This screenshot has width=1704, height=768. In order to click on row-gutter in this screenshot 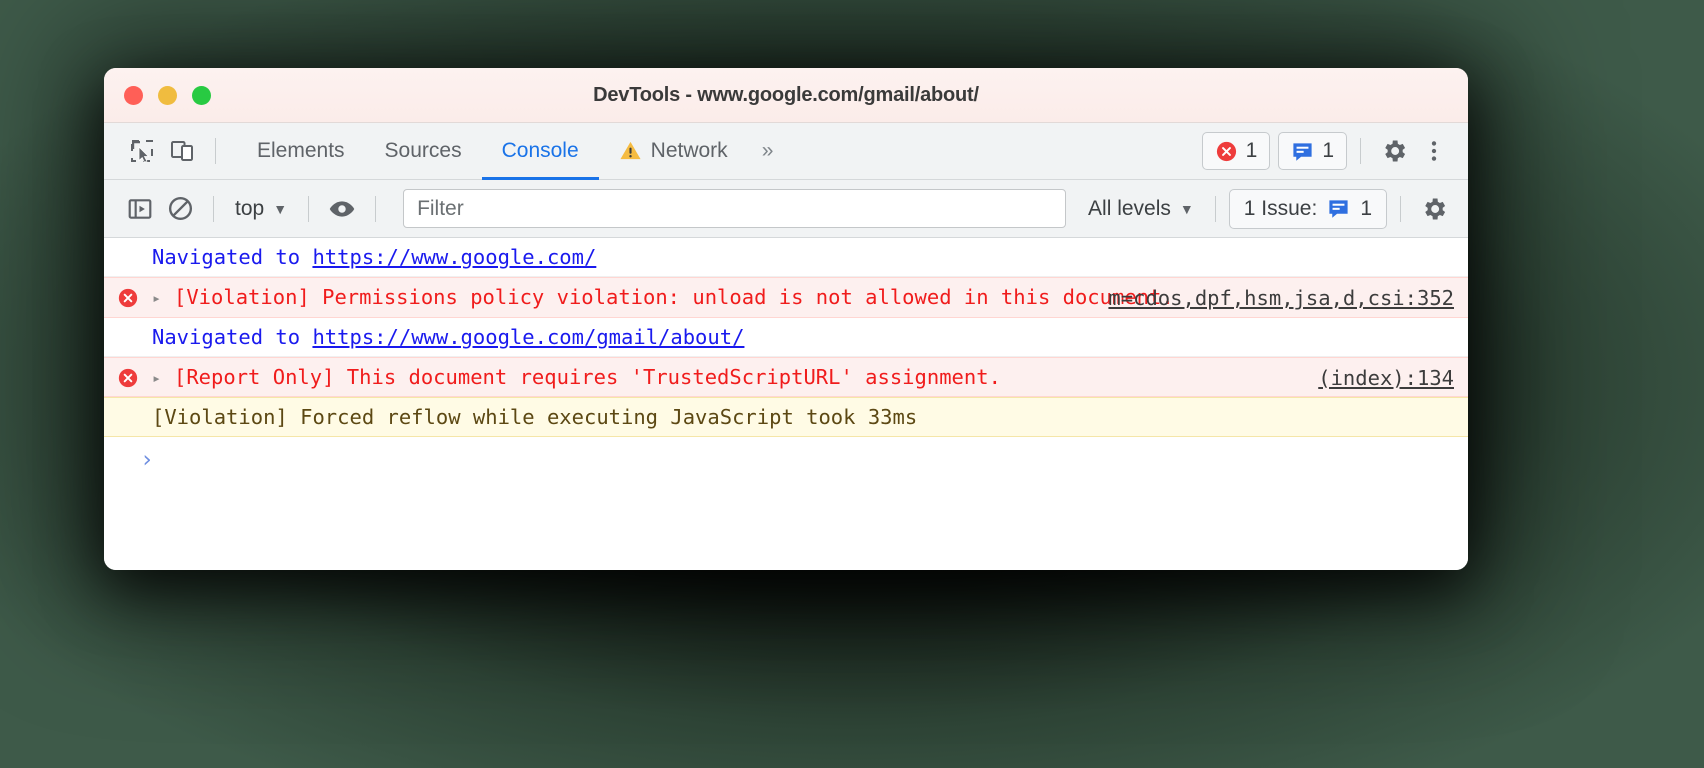, I will do `click(128, 245)`.